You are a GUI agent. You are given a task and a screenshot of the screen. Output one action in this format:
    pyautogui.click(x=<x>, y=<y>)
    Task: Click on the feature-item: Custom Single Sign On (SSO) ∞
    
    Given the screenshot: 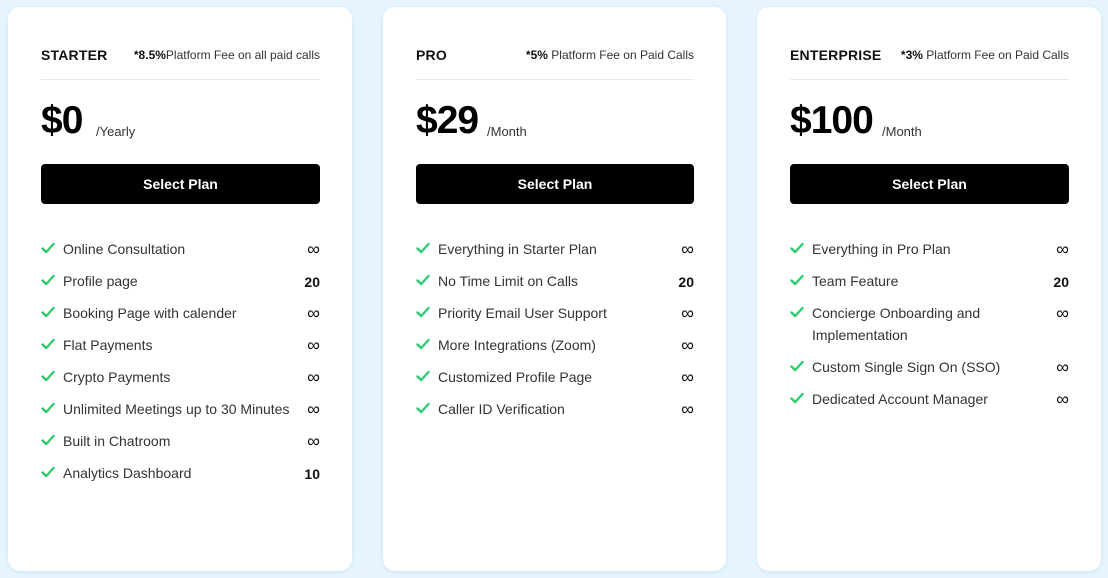 What is the action you would take?
    pyautogui.click(x=929, y=372)
    